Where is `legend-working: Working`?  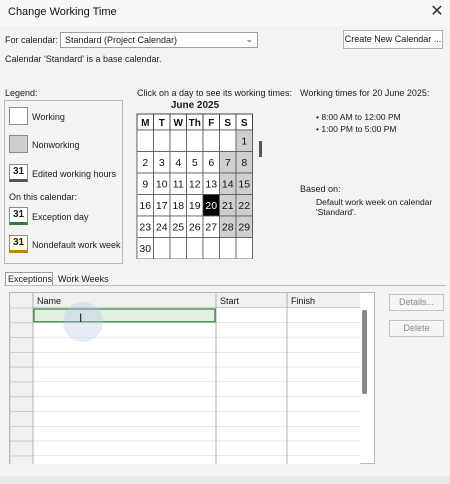 legend-working: Working is located at coordinates (48, 117).